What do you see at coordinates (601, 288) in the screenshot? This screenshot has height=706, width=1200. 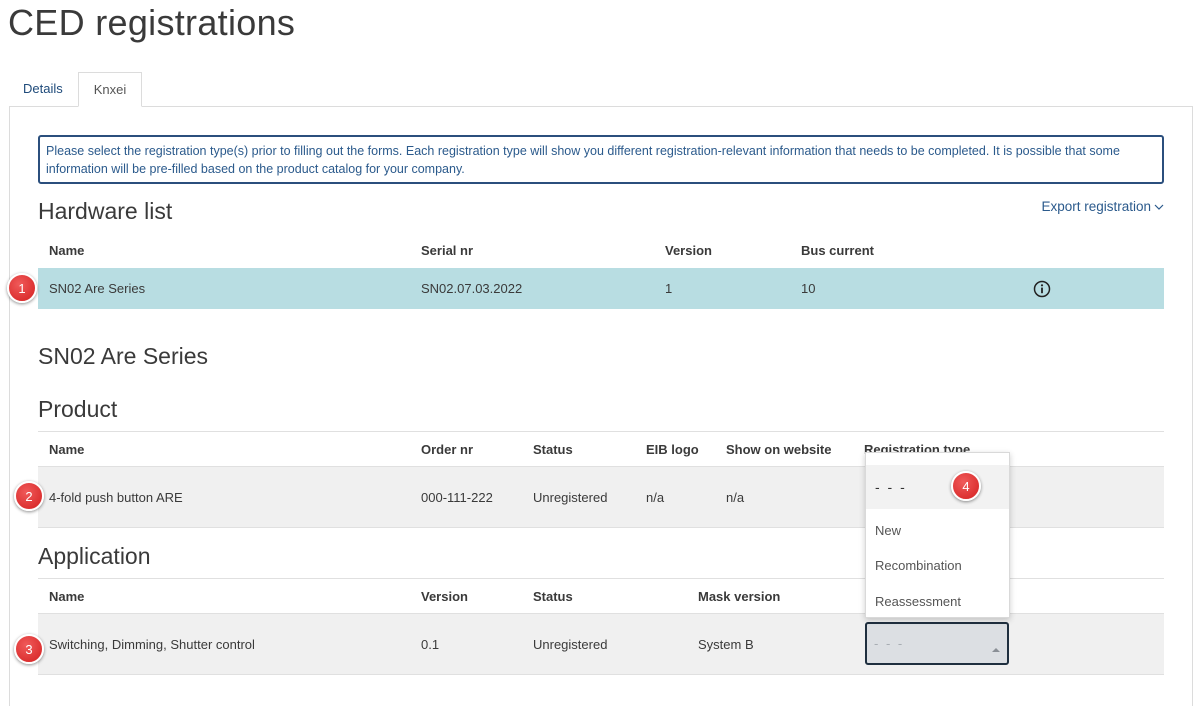 I see `hardware-row-selected: SN02 Are Series SN02.07.03.2022 1 10` at bounding box center [601, 288].